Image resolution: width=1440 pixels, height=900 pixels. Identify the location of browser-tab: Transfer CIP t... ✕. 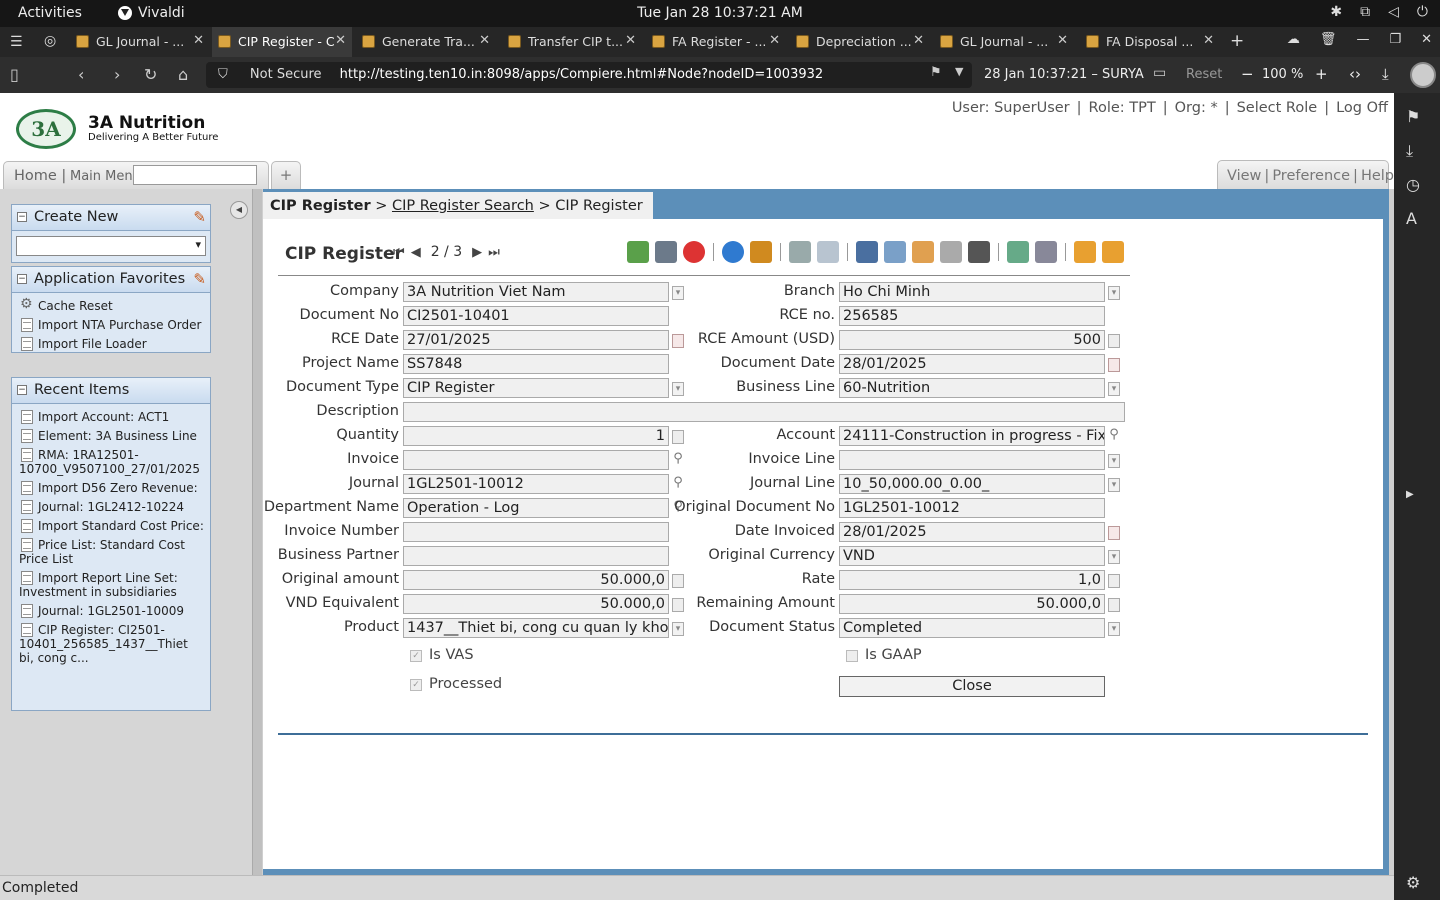
(572, 42).